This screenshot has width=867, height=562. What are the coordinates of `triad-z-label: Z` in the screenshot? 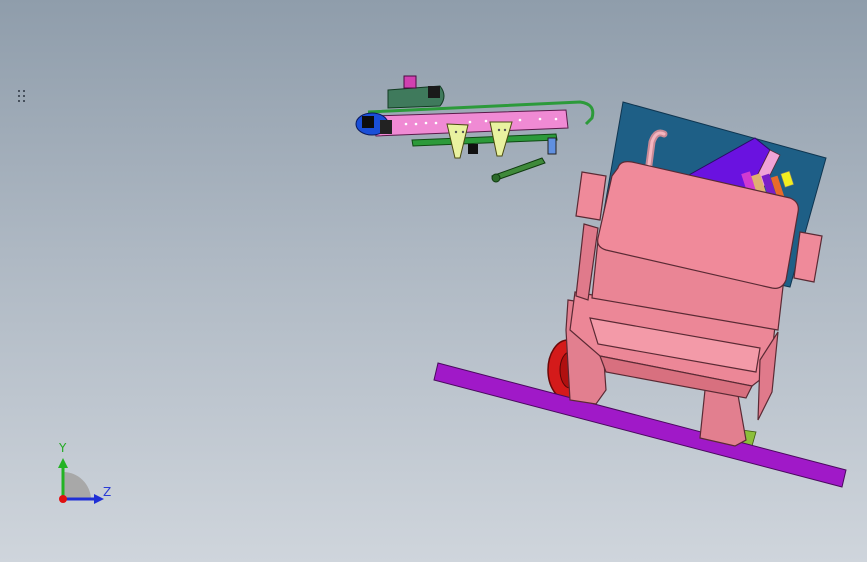 It's located at (107, 492).